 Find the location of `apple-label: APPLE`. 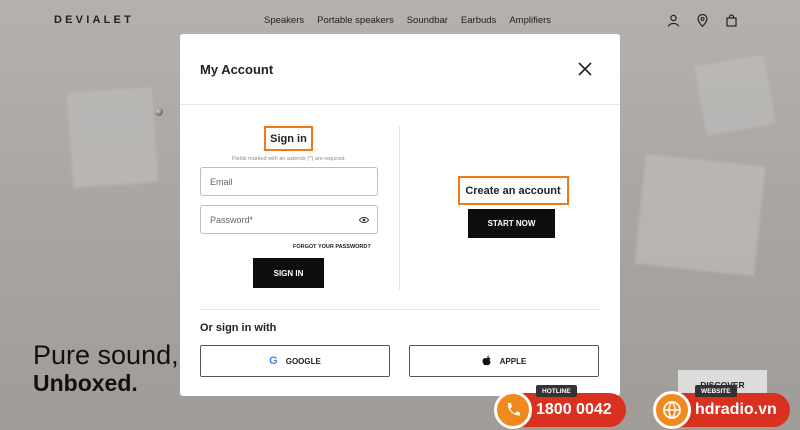

apple-label: APPLE is located at coordinates (513, 361).